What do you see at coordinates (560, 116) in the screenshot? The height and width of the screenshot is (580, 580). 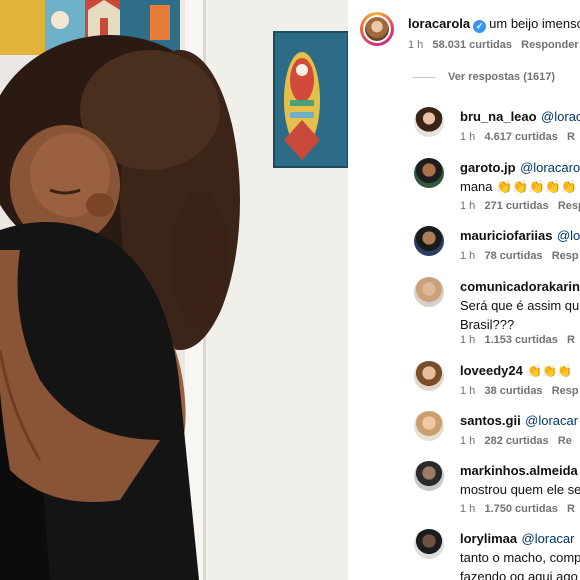 I see `comment-text: @loraca` at bounding box center [560, 116].